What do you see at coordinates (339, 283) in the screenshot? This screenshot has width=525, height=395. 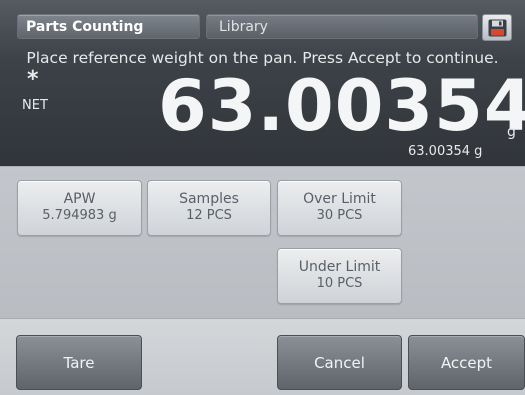 I see `under-limit-value: 10 PCS` at bounding box center [339, 283].